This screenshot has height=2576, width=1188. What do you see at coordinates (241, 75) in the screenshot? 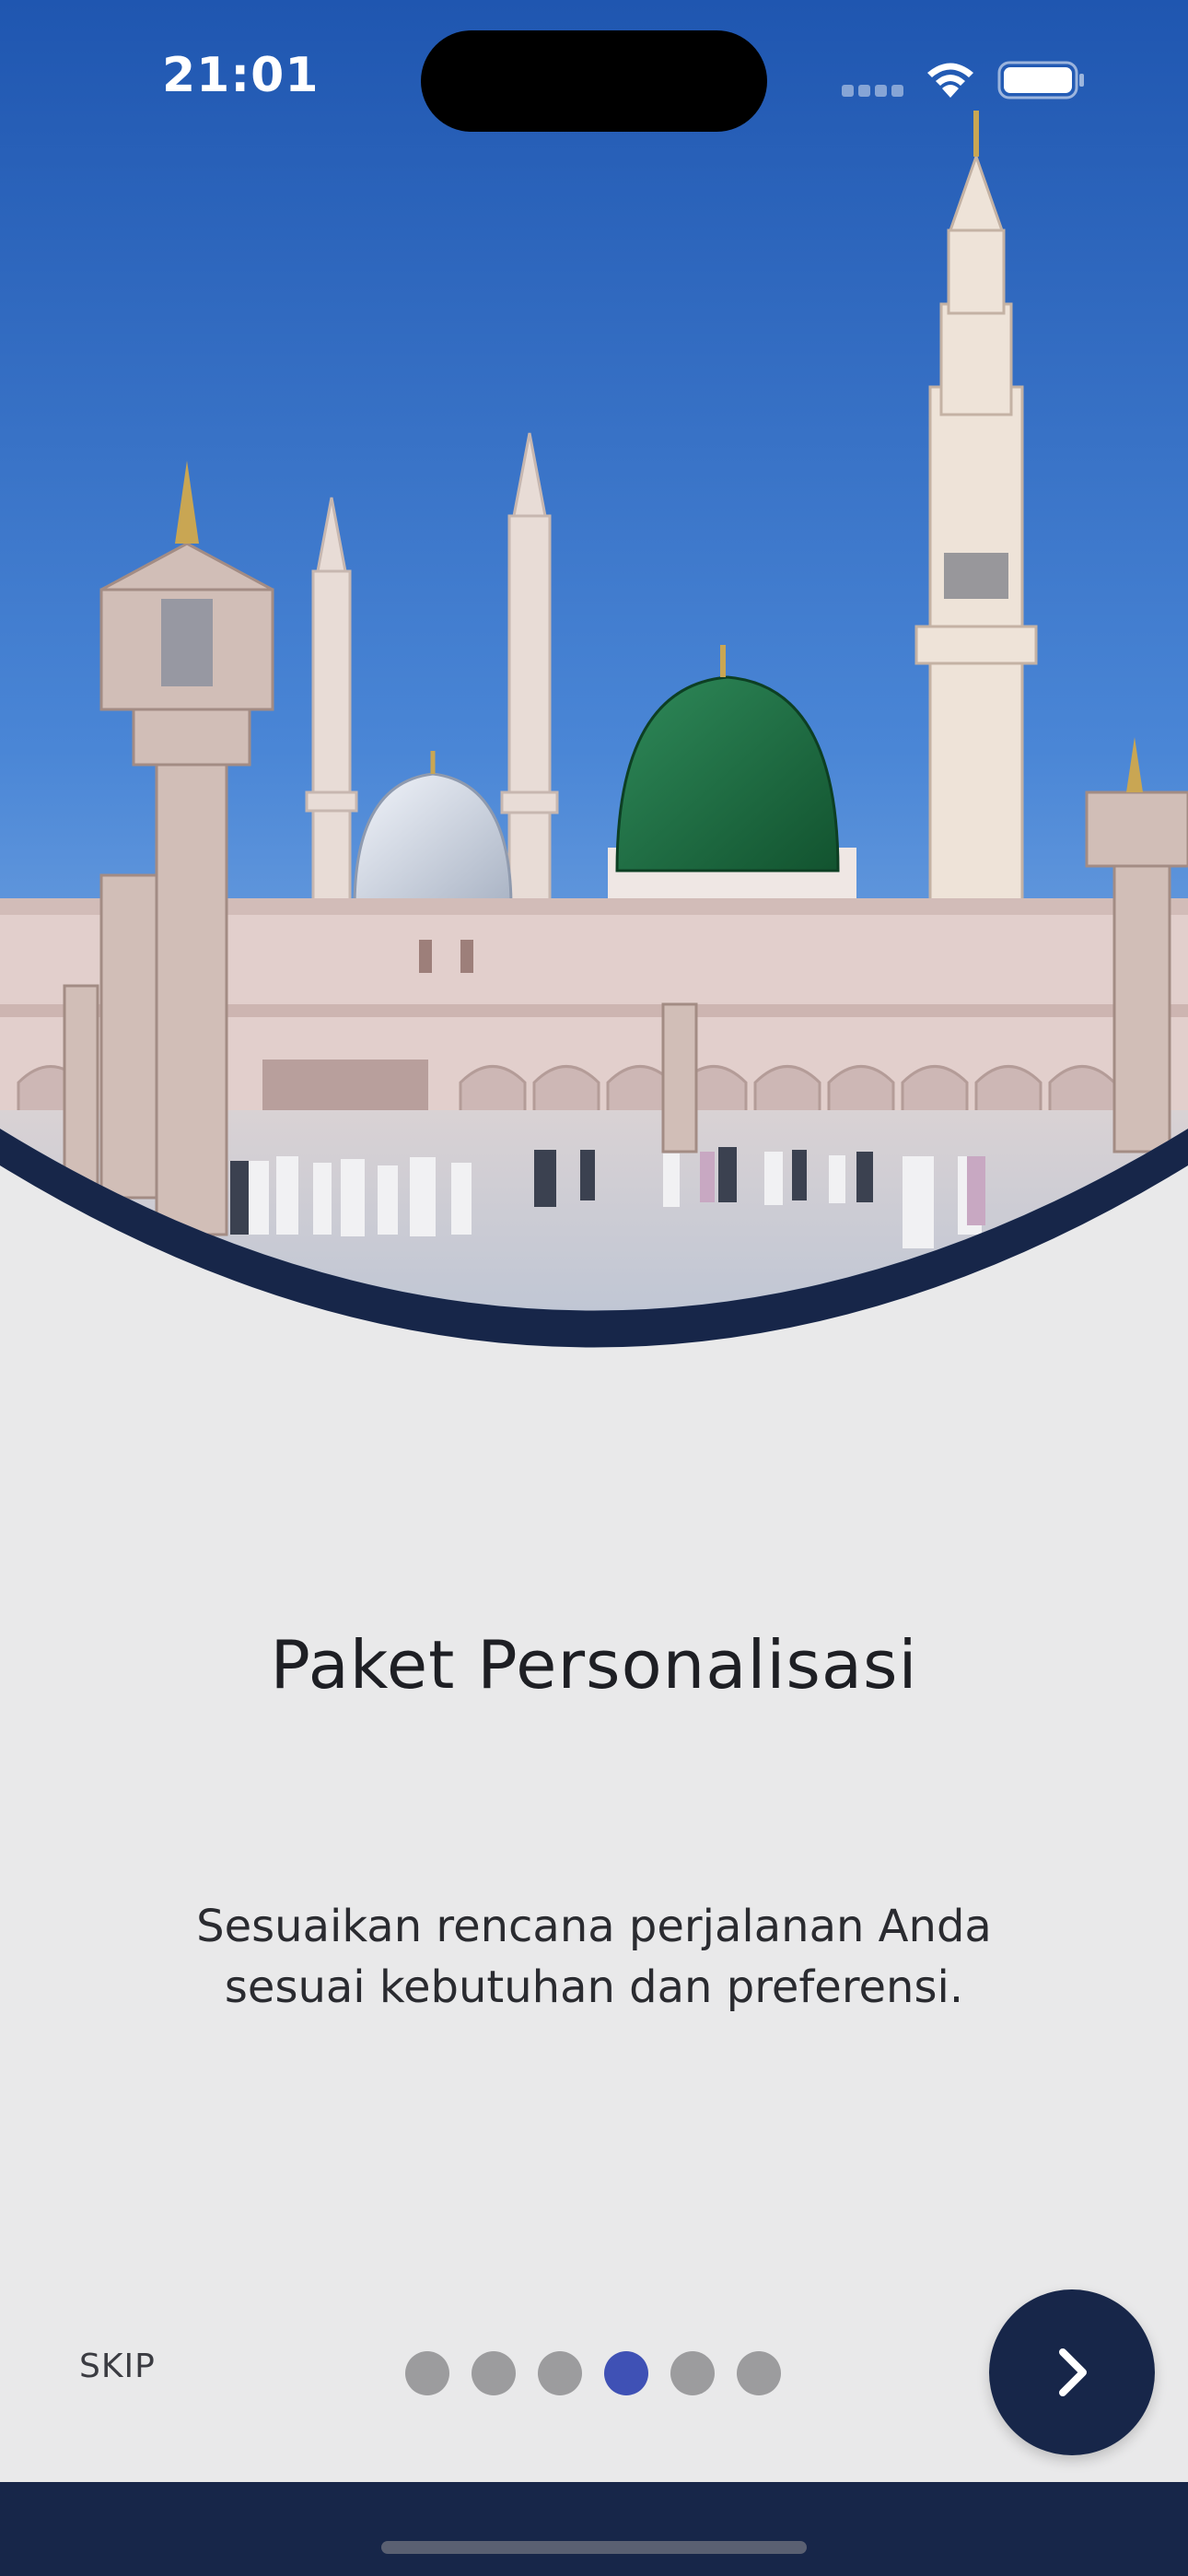
I see `status-time: 21:01` at bounding box center [241, 75].